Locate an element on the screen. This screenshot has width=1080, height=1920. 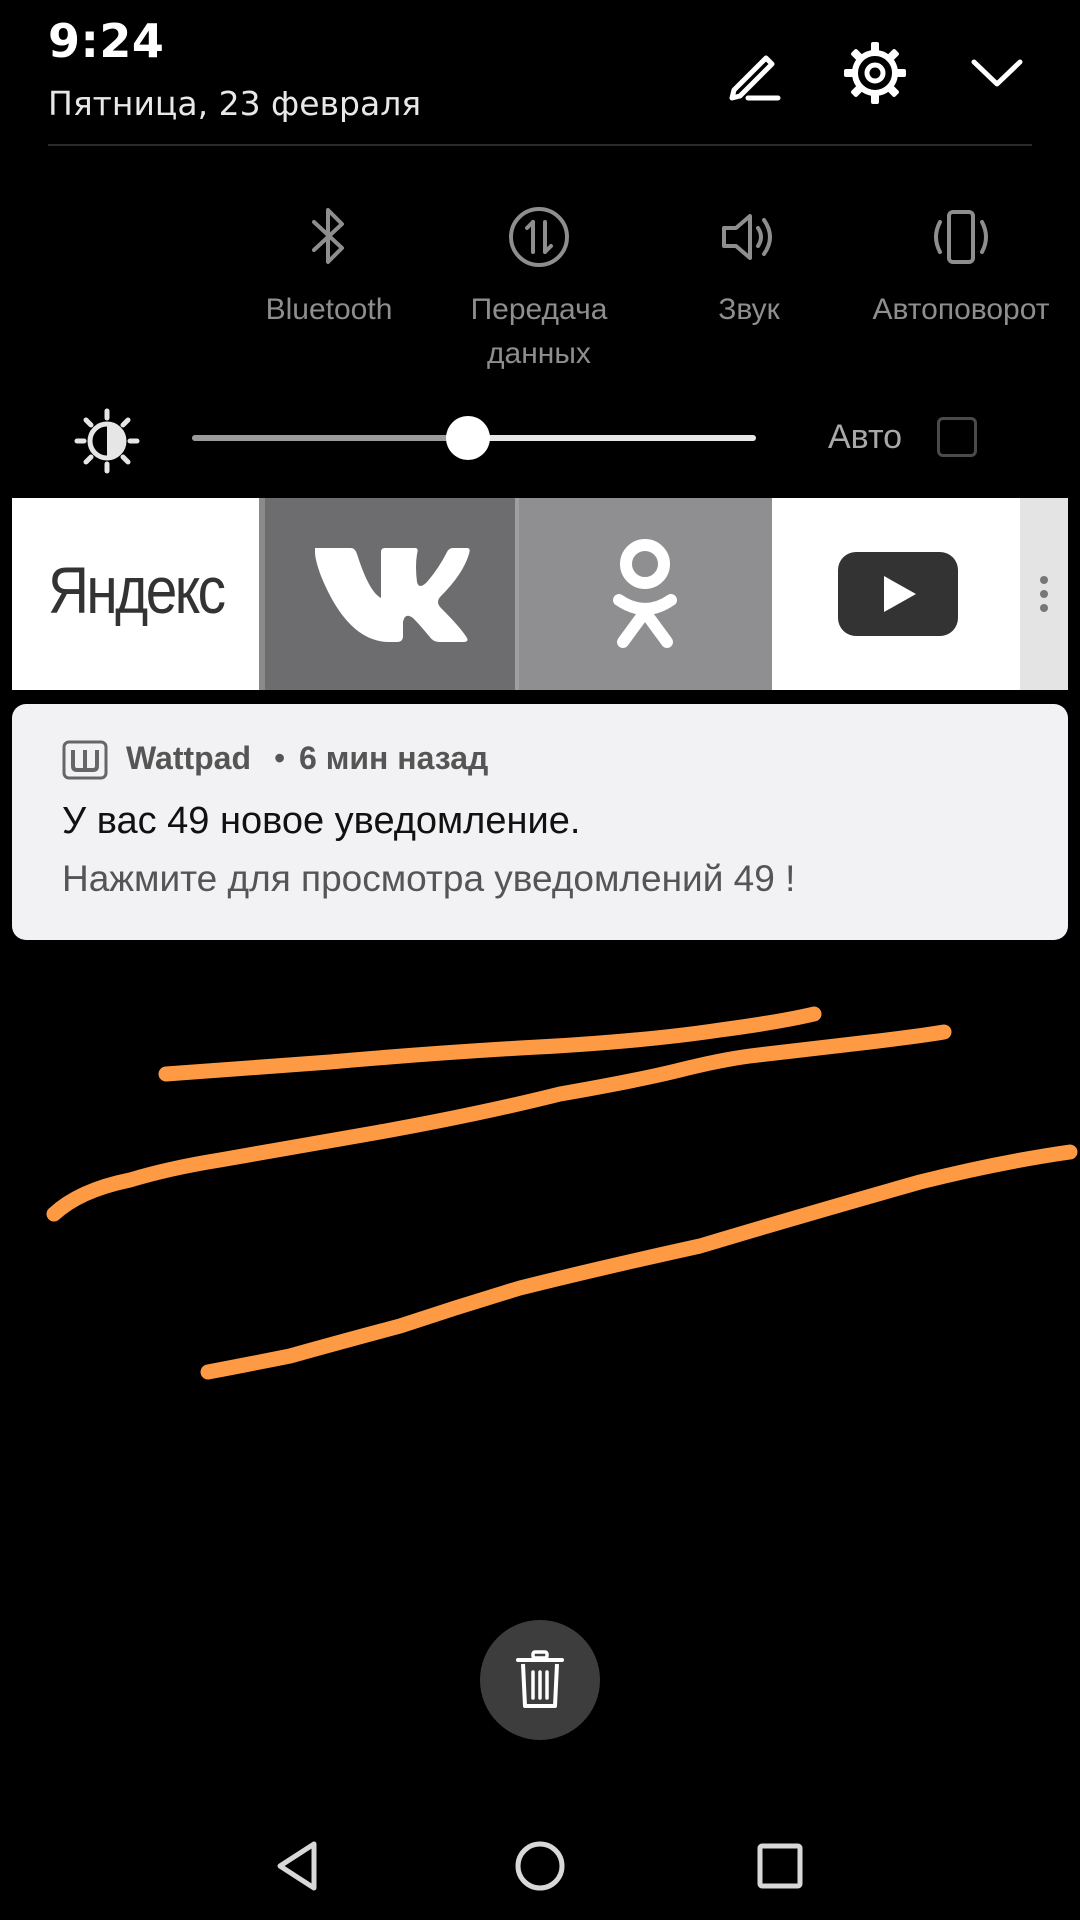
notification-time: 6 мин назад is located at coordinates (394, 758).